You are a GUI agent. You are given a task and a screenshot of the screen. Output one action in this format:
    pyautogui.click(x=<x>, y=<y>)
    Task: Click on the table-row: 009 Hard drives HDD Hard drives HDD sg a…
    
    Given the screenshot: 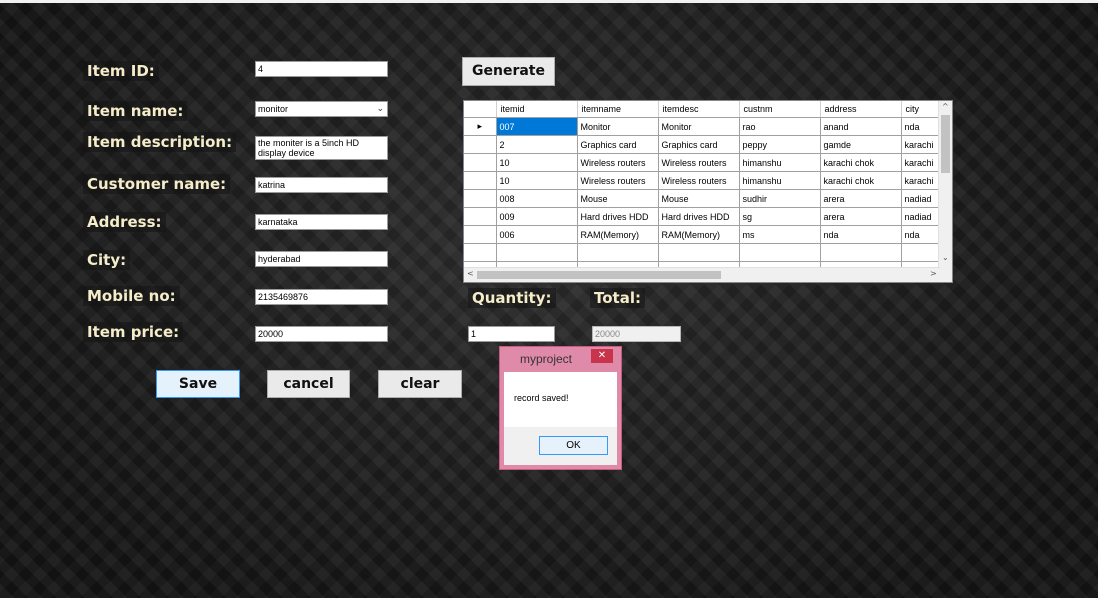 What is the action you would take?
    pyautogui.click(x=704, y=216)
    